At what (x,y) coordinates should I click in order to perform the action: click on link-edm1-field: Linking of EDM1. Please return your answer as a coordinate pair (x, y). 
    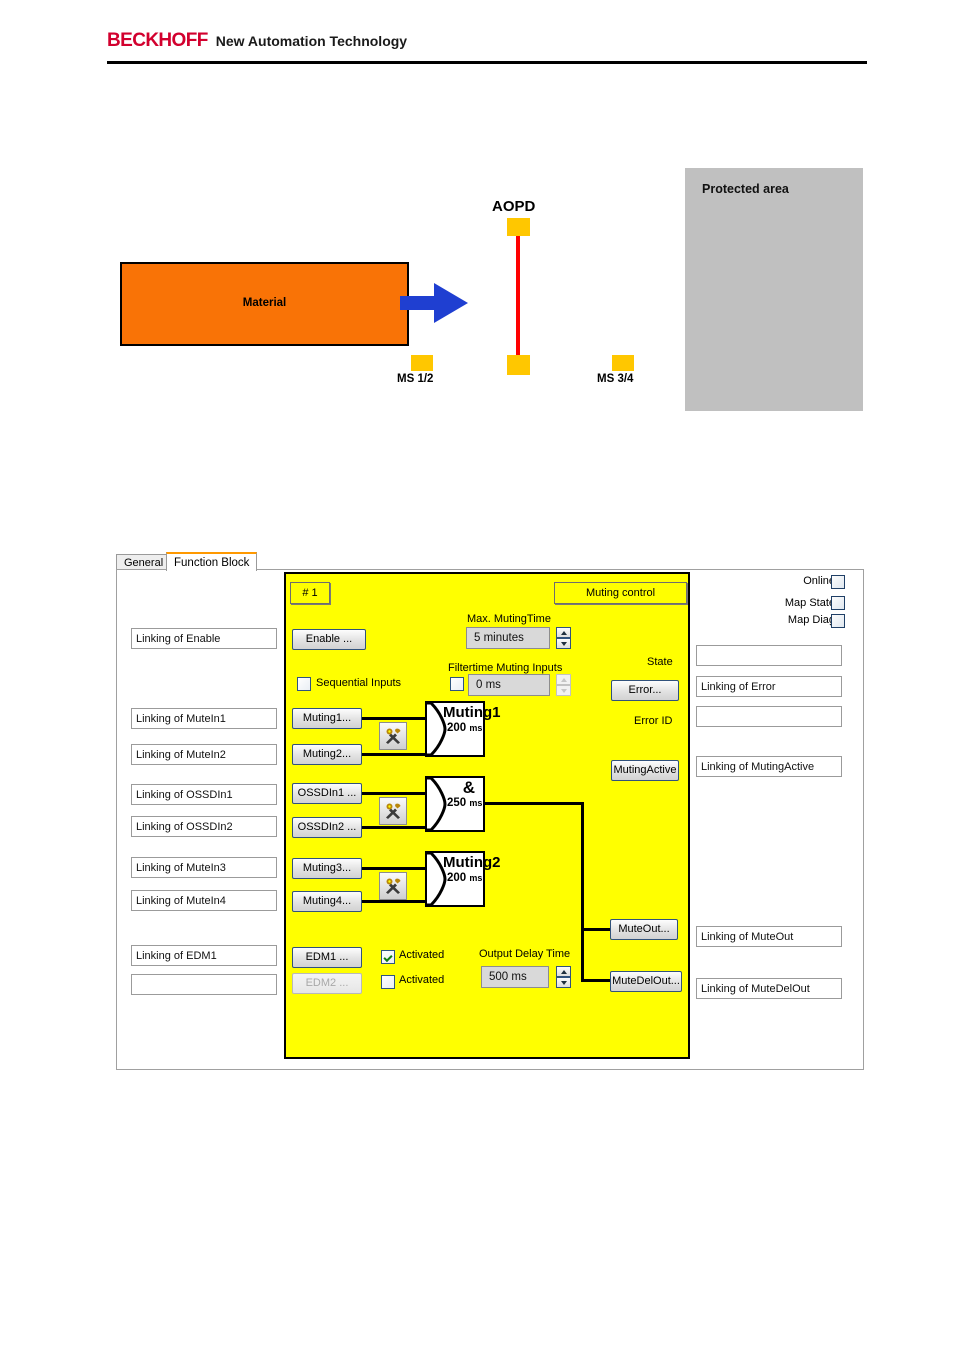
    Looking at the image, I should click on (204, 955).